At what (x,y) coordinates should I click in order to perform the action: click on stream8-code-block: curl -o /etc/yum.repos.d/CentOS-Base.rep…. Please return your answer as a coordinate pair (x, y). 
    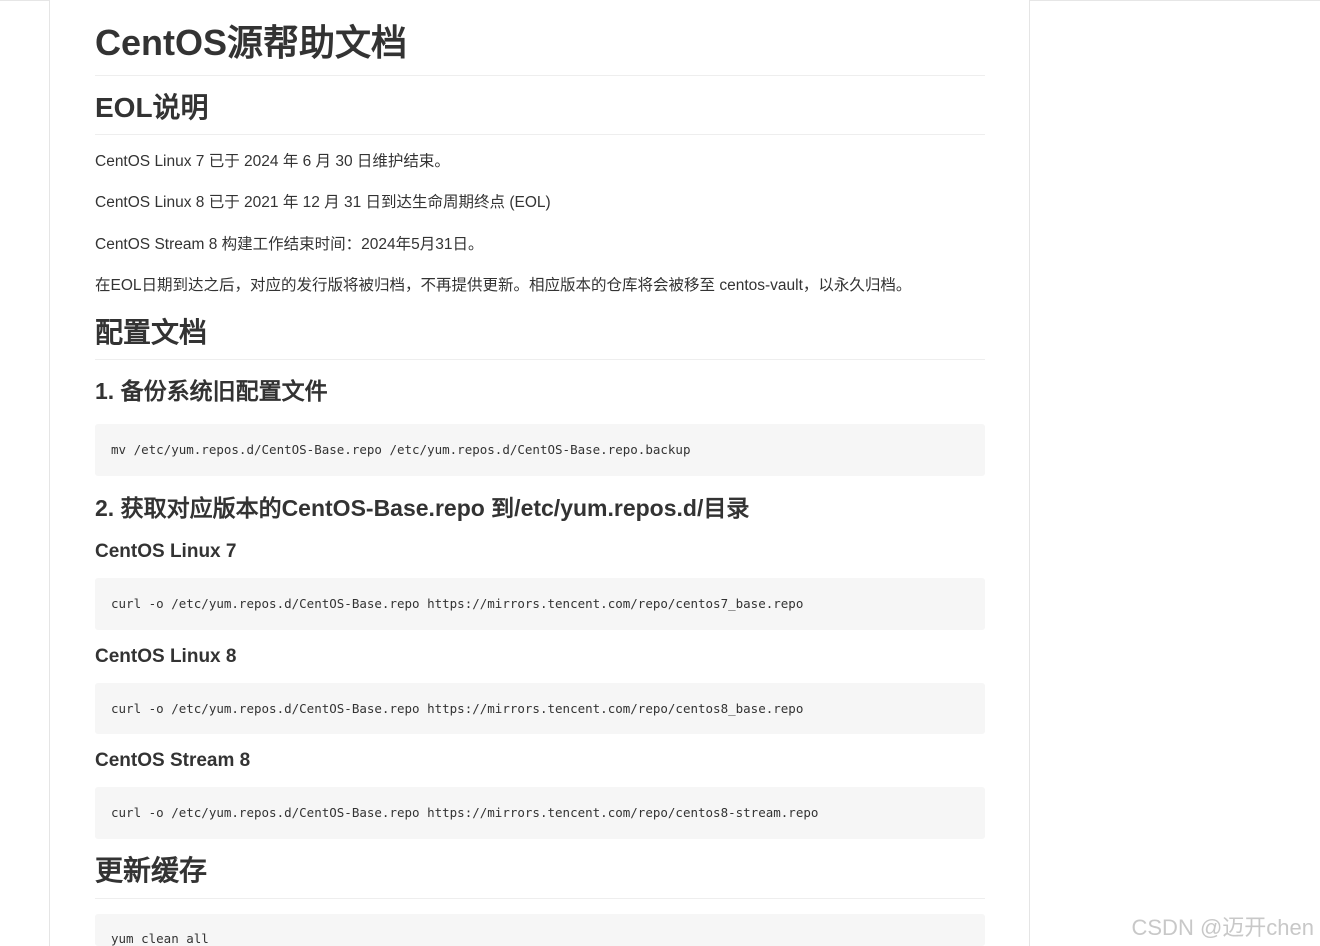
    Looking at the image, I should click on (540, 813).